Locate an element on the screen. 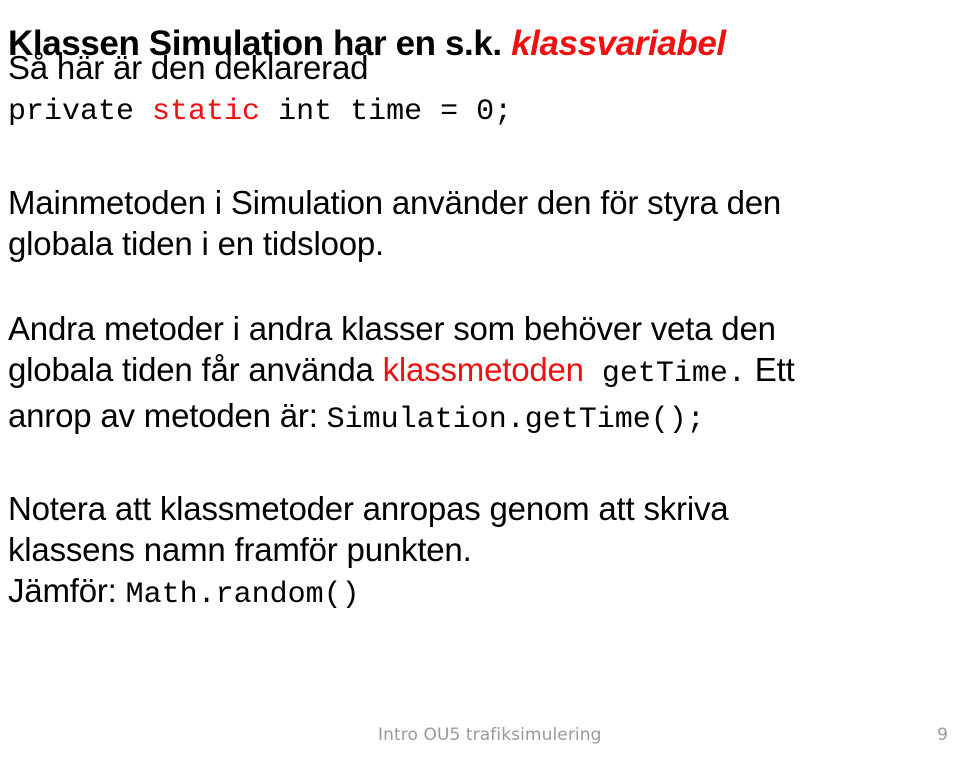  slide-footer: Intro OU5 trafiksimulering 9 is located at coordinates (480, 735).